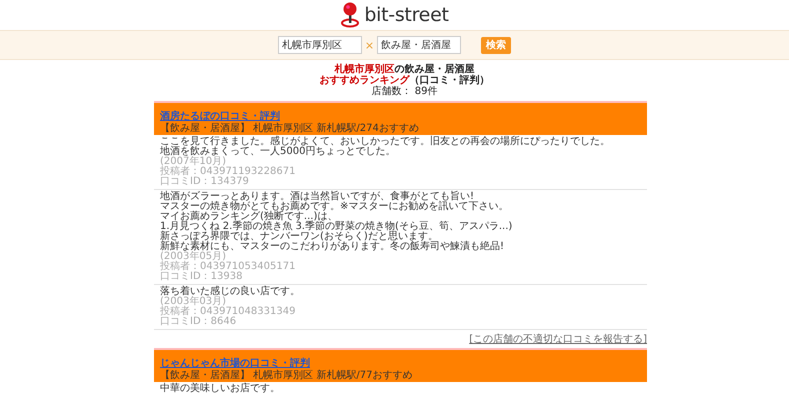 Image resolution: width=789 pixels, height=407 pixels. What do you see at coordinates (336, 227) in the screenshot?
I see `review-text: 1.月見つくね 2.季節の焼き魚 3.季節の野菜の焼き物(そら豆、筍、アスパラ...)` at bounding box center [336, 227].